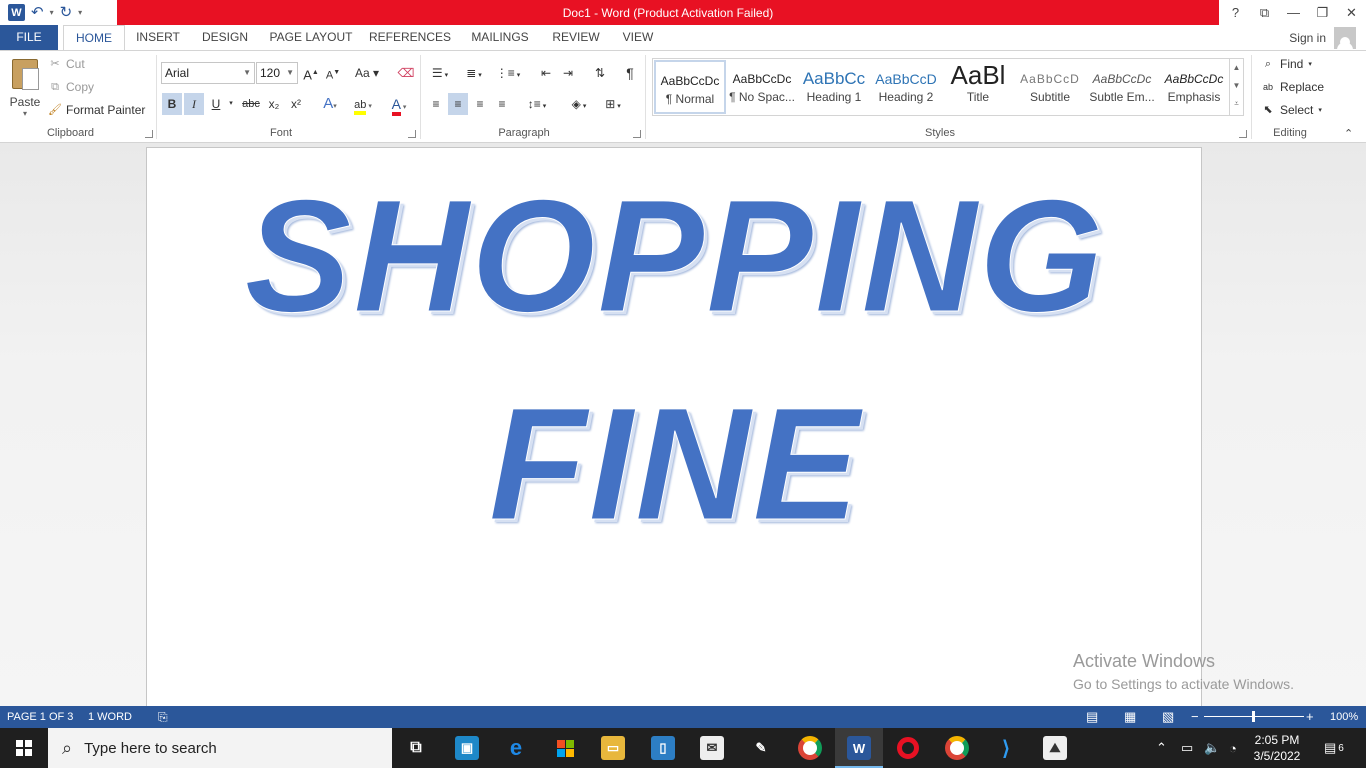 Image resolution: width=1366 pixels, height=768 pixels. I want to click on grow-font-button: A▲, so click(311, 73).